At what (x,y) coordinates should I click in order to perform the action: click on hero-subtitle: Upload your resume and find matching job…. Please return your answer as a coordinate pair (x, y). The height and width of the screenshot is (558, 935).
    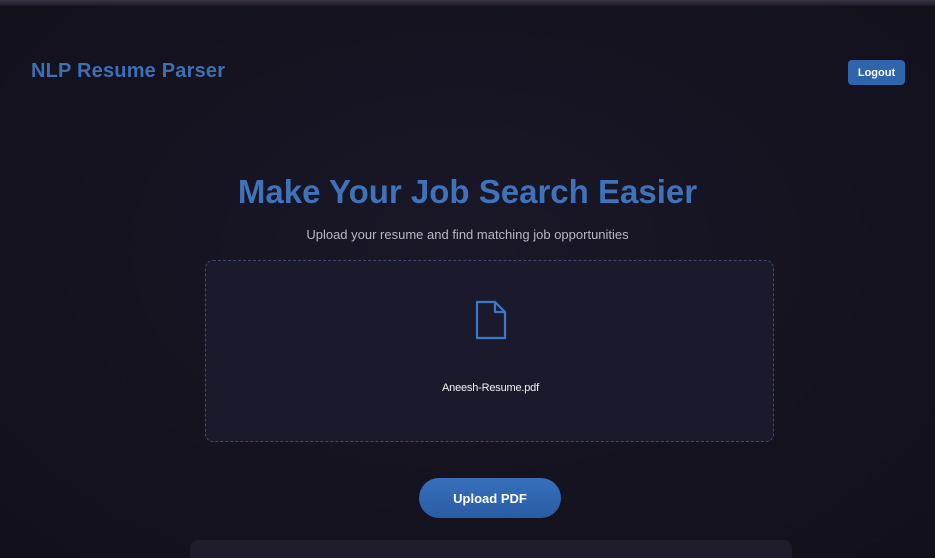
    Looking at the image, I should click on (467, 234).